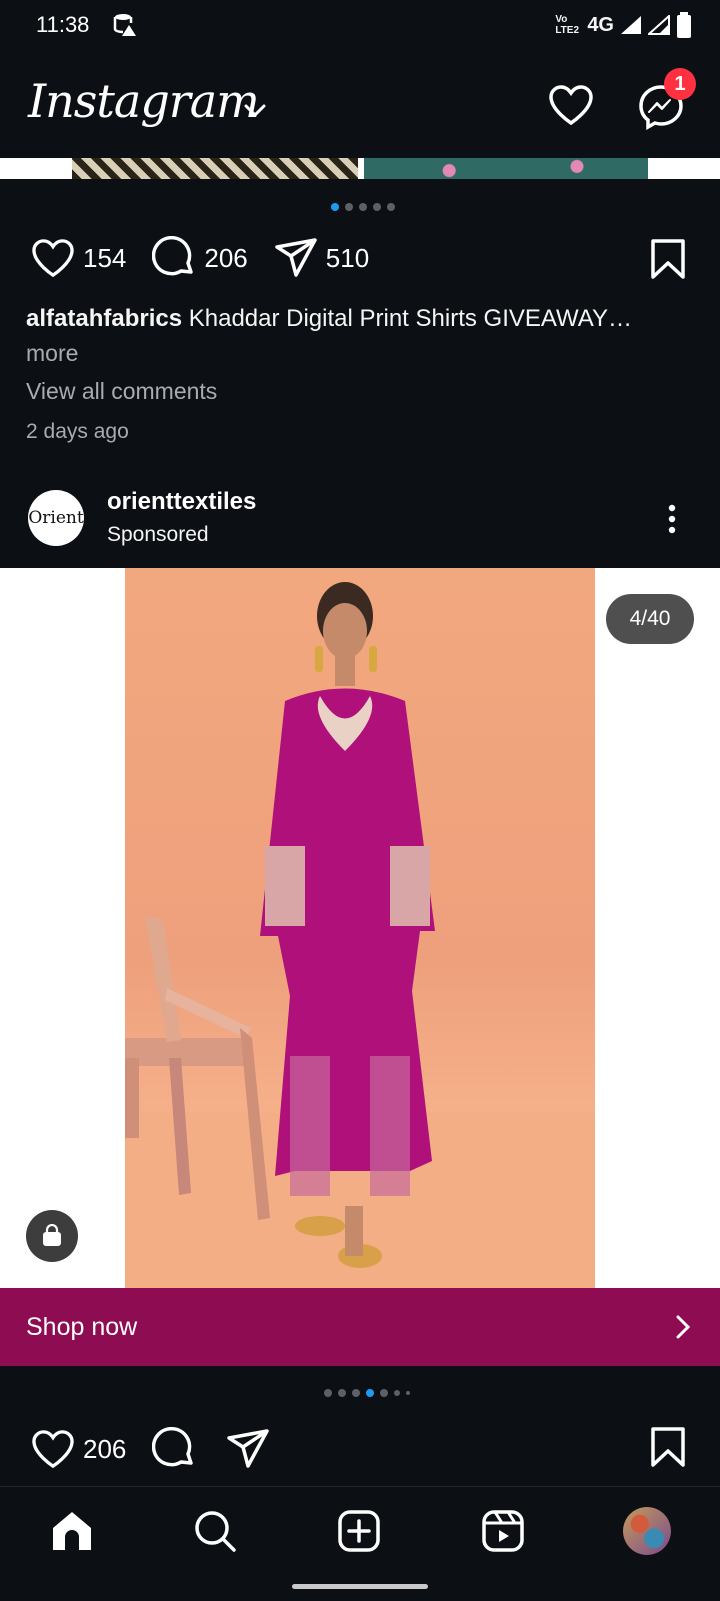  I want to click on more-options-icon, so click(672, 519).